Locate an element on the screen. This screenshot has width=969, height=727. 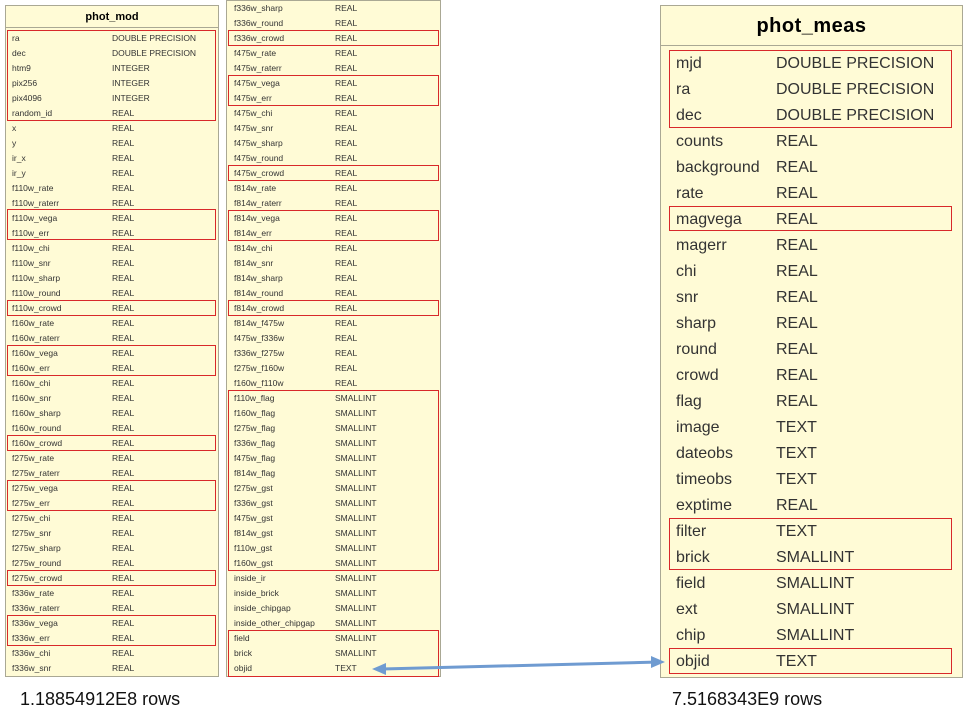
phot-meas-row-count: 7.5168343E9 rows is located at coordinates (747, 699).